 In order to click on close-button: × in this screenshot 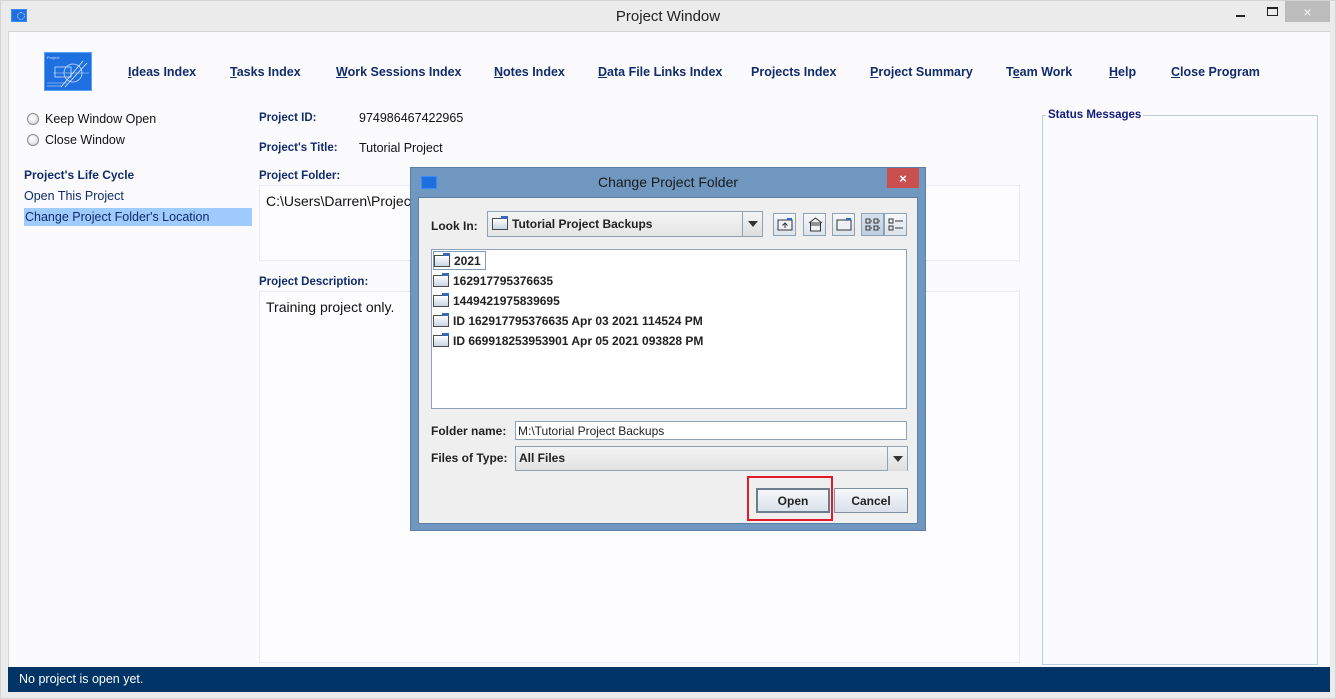, I will do `click(1307, 11)`.